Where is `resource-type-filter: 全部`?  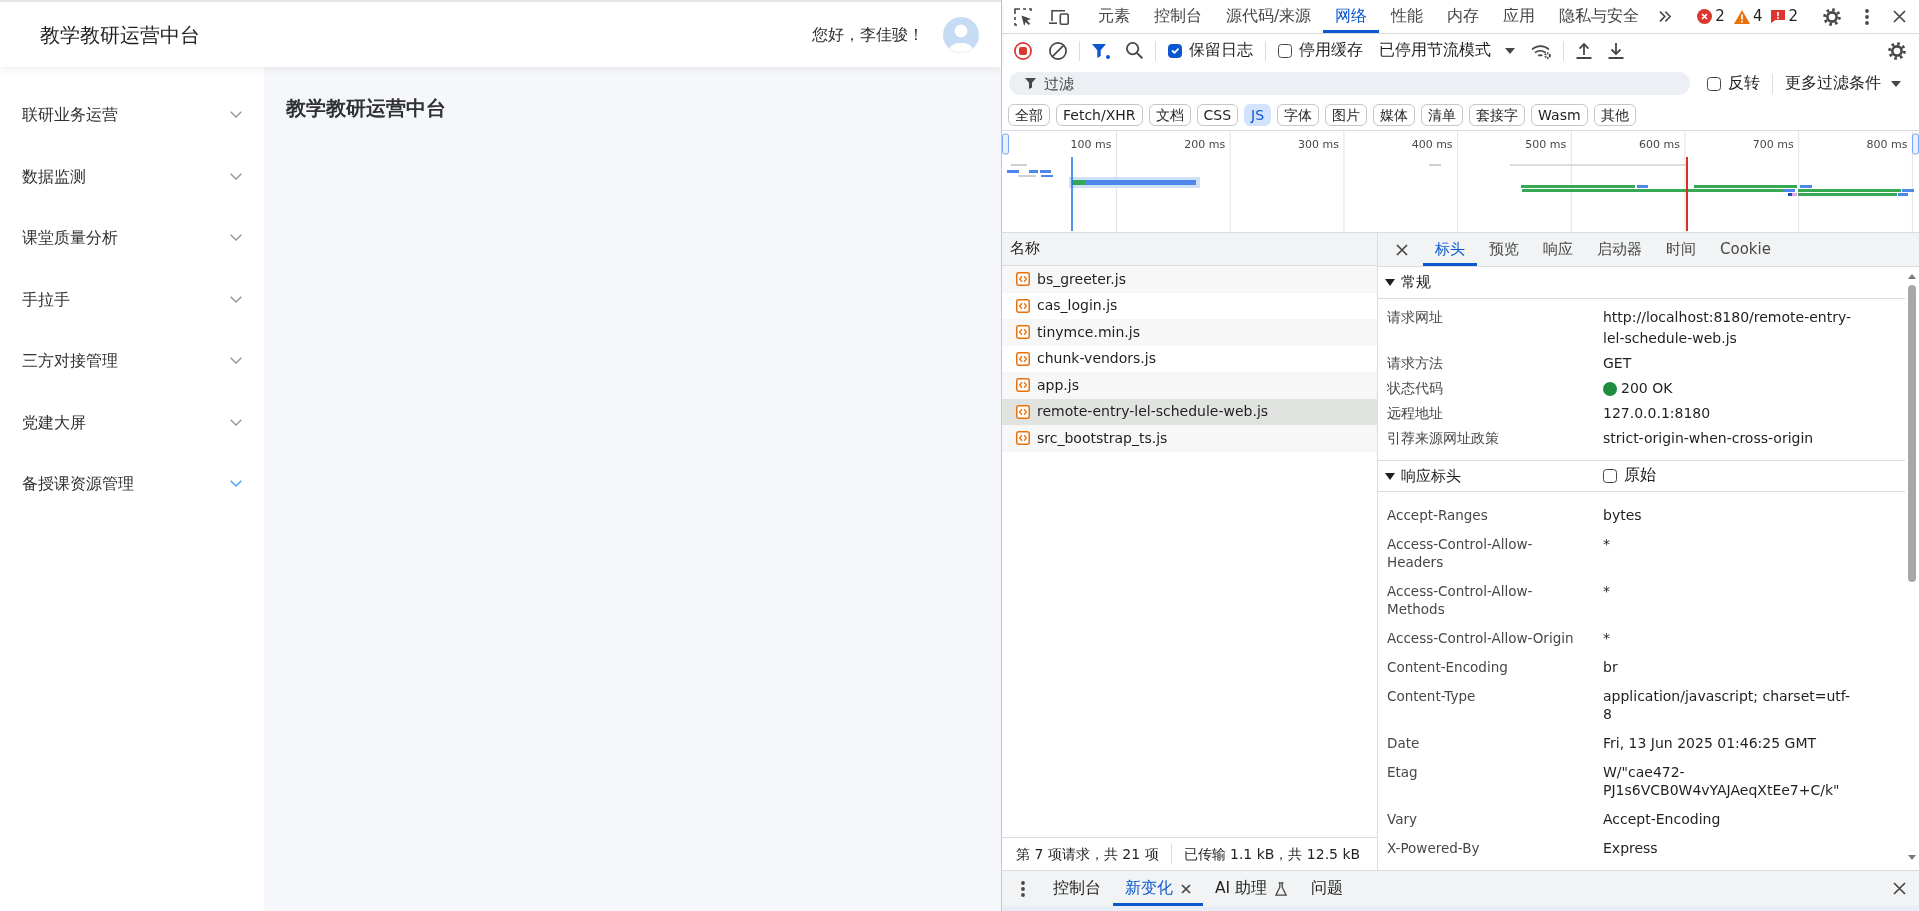 resource-type-filter: 全部 is located at coordinates (1029, 115).